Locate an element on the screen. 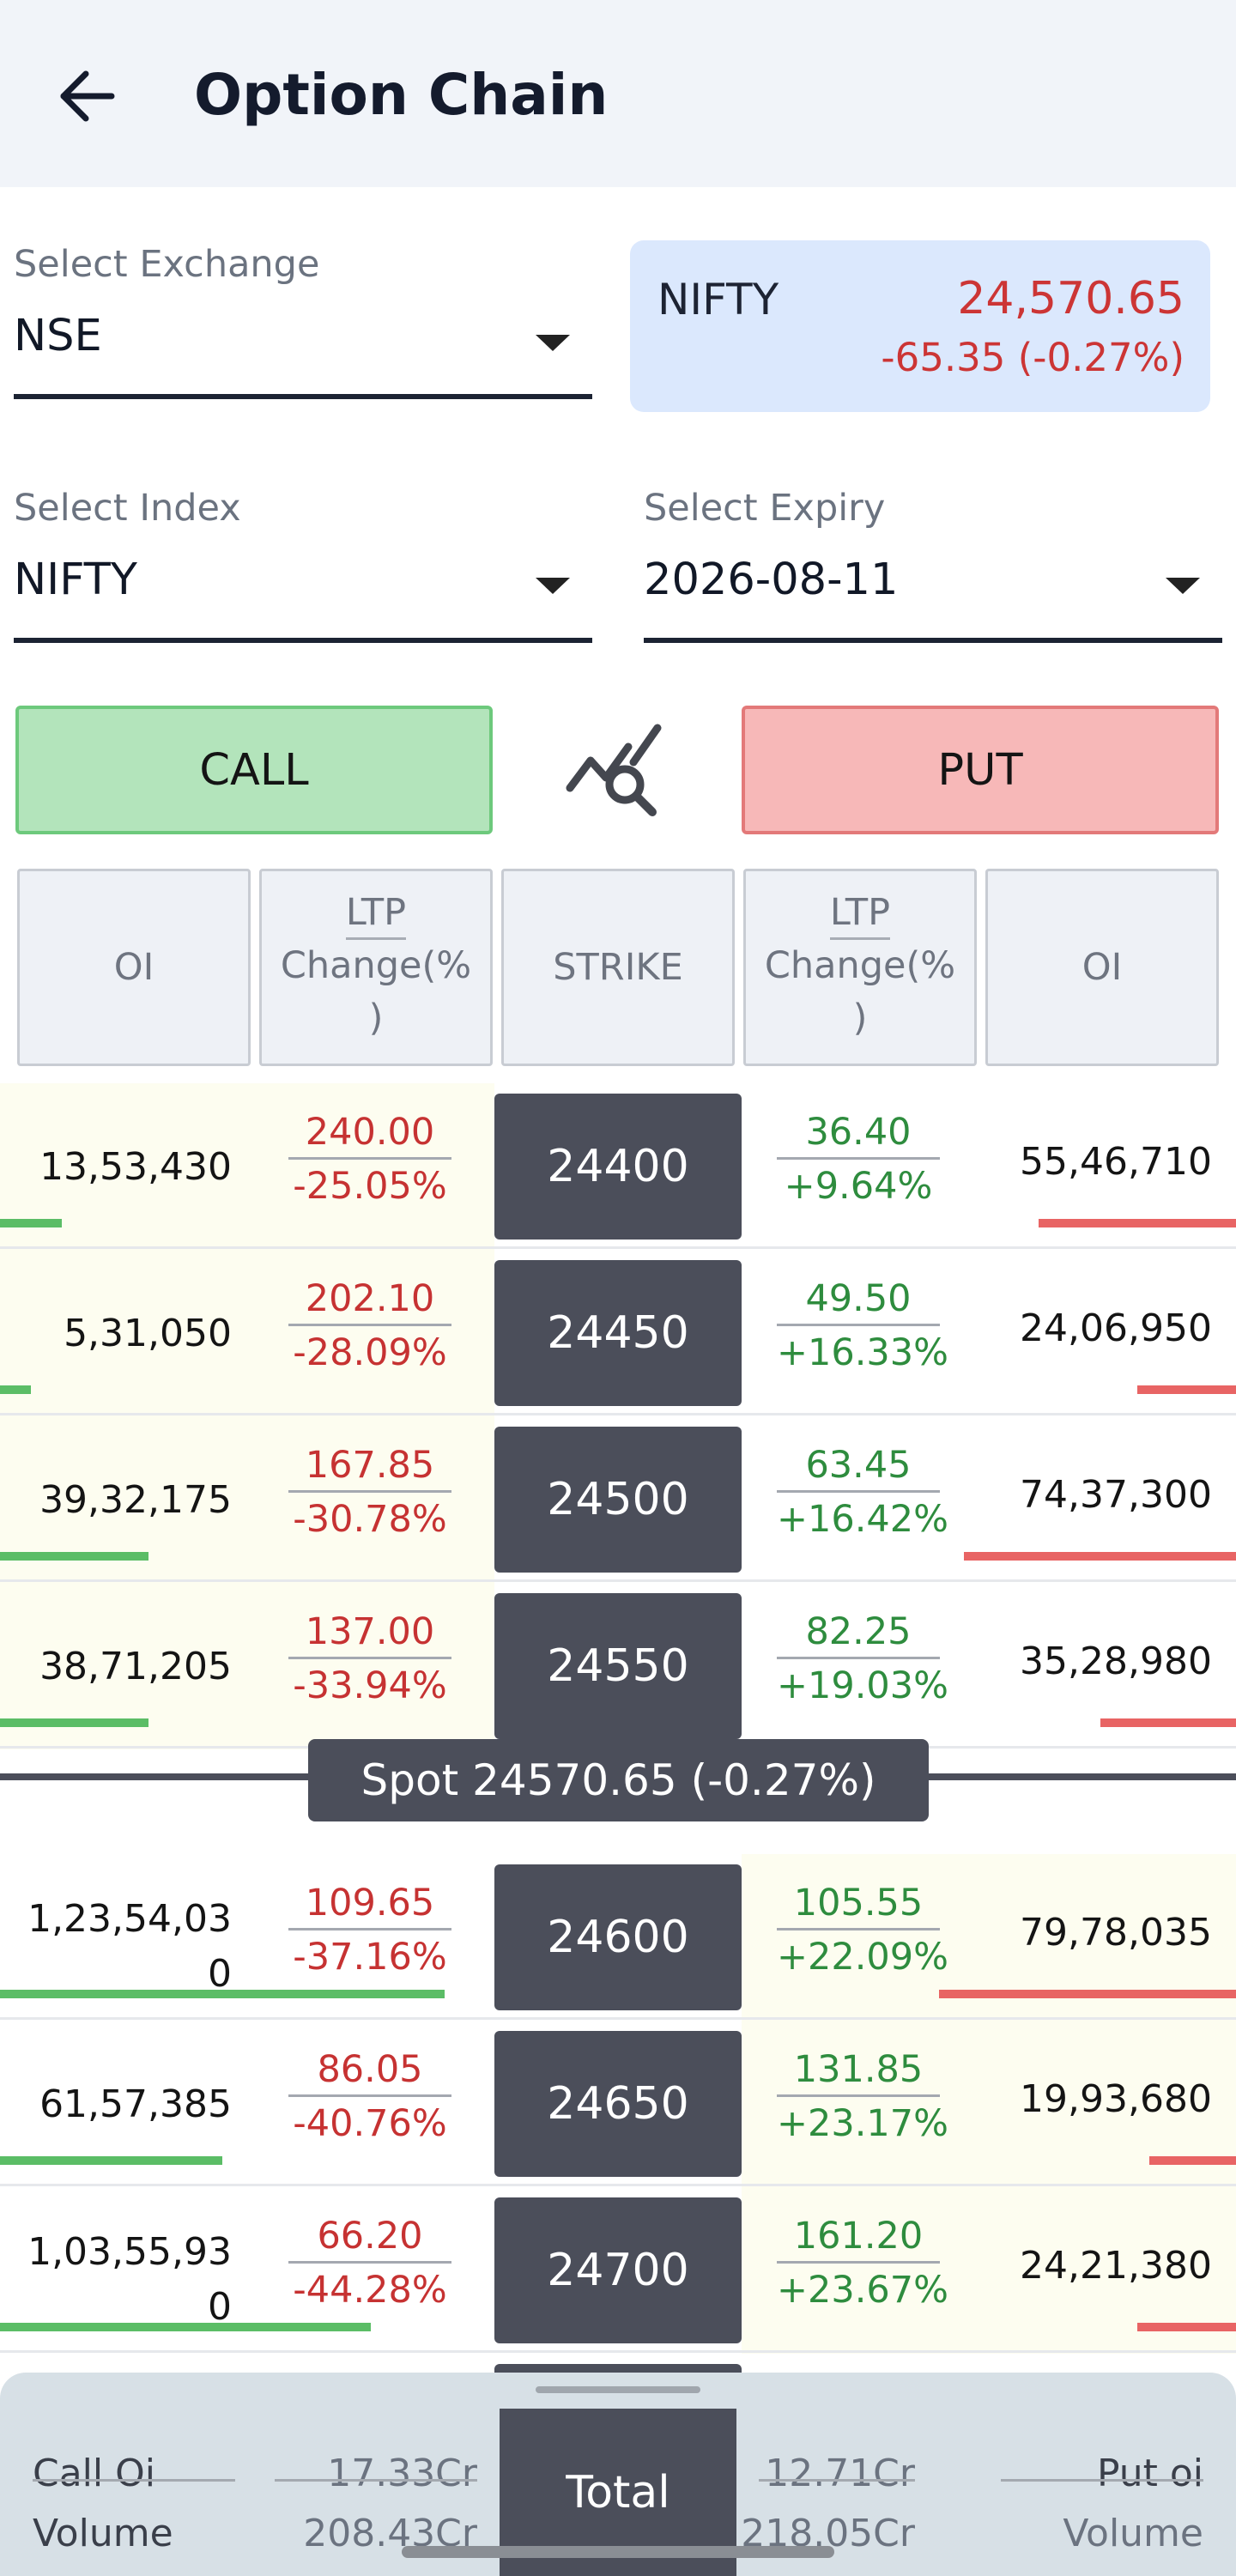 This screenshot has width=1236, height=2576. put-change-value: +23.17% is located at coordinates (862, 2123).